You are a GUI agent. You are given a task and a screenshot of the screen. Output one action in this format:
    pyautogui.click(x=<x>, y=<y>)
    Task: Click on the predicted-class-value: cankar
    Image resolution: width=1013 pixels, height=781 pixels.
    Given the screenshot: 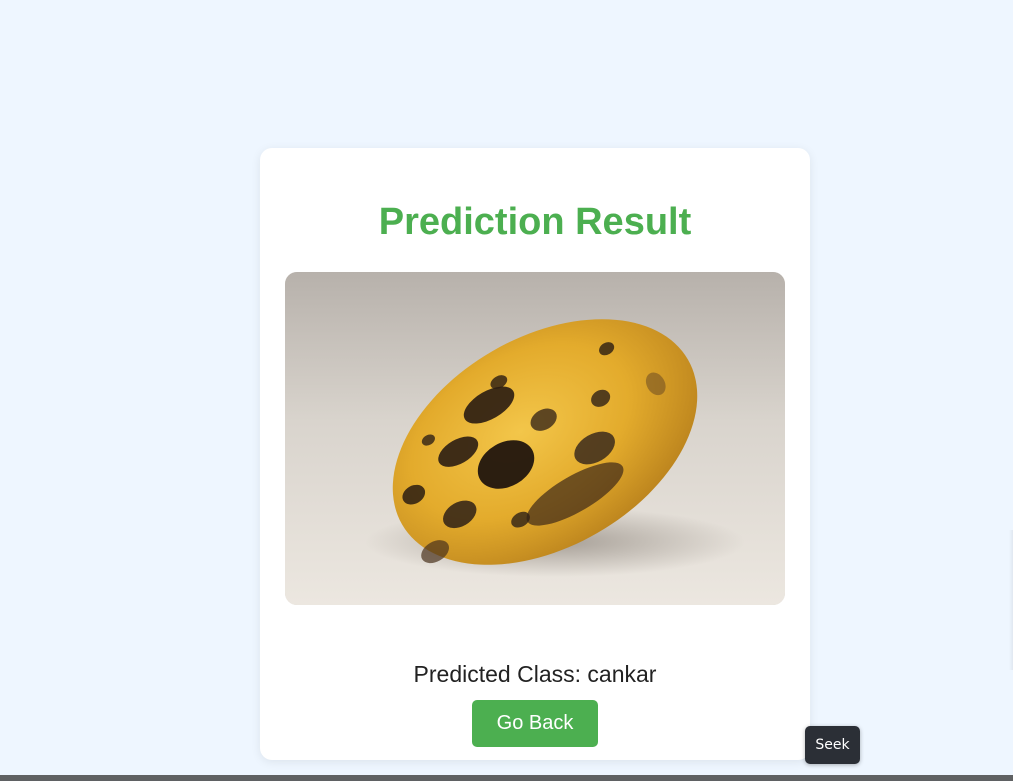 What is the action you would take?
    pyautogui.click(x=622, y=674)
    